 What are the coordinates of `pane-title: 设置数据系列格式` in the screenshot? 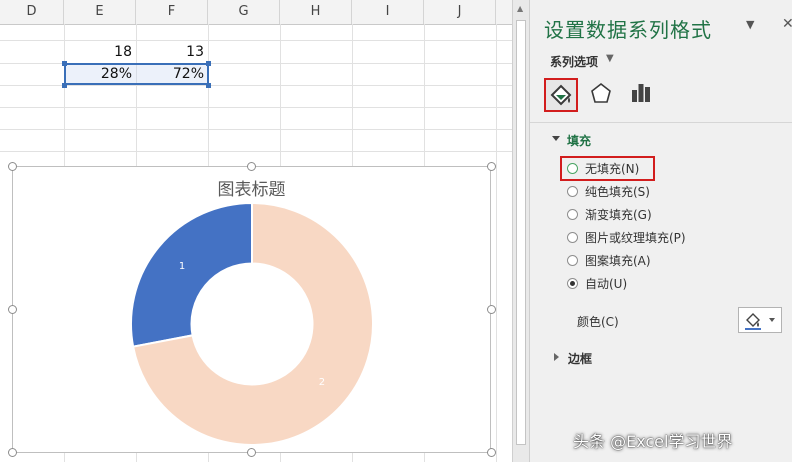 It's located at (628, 30).